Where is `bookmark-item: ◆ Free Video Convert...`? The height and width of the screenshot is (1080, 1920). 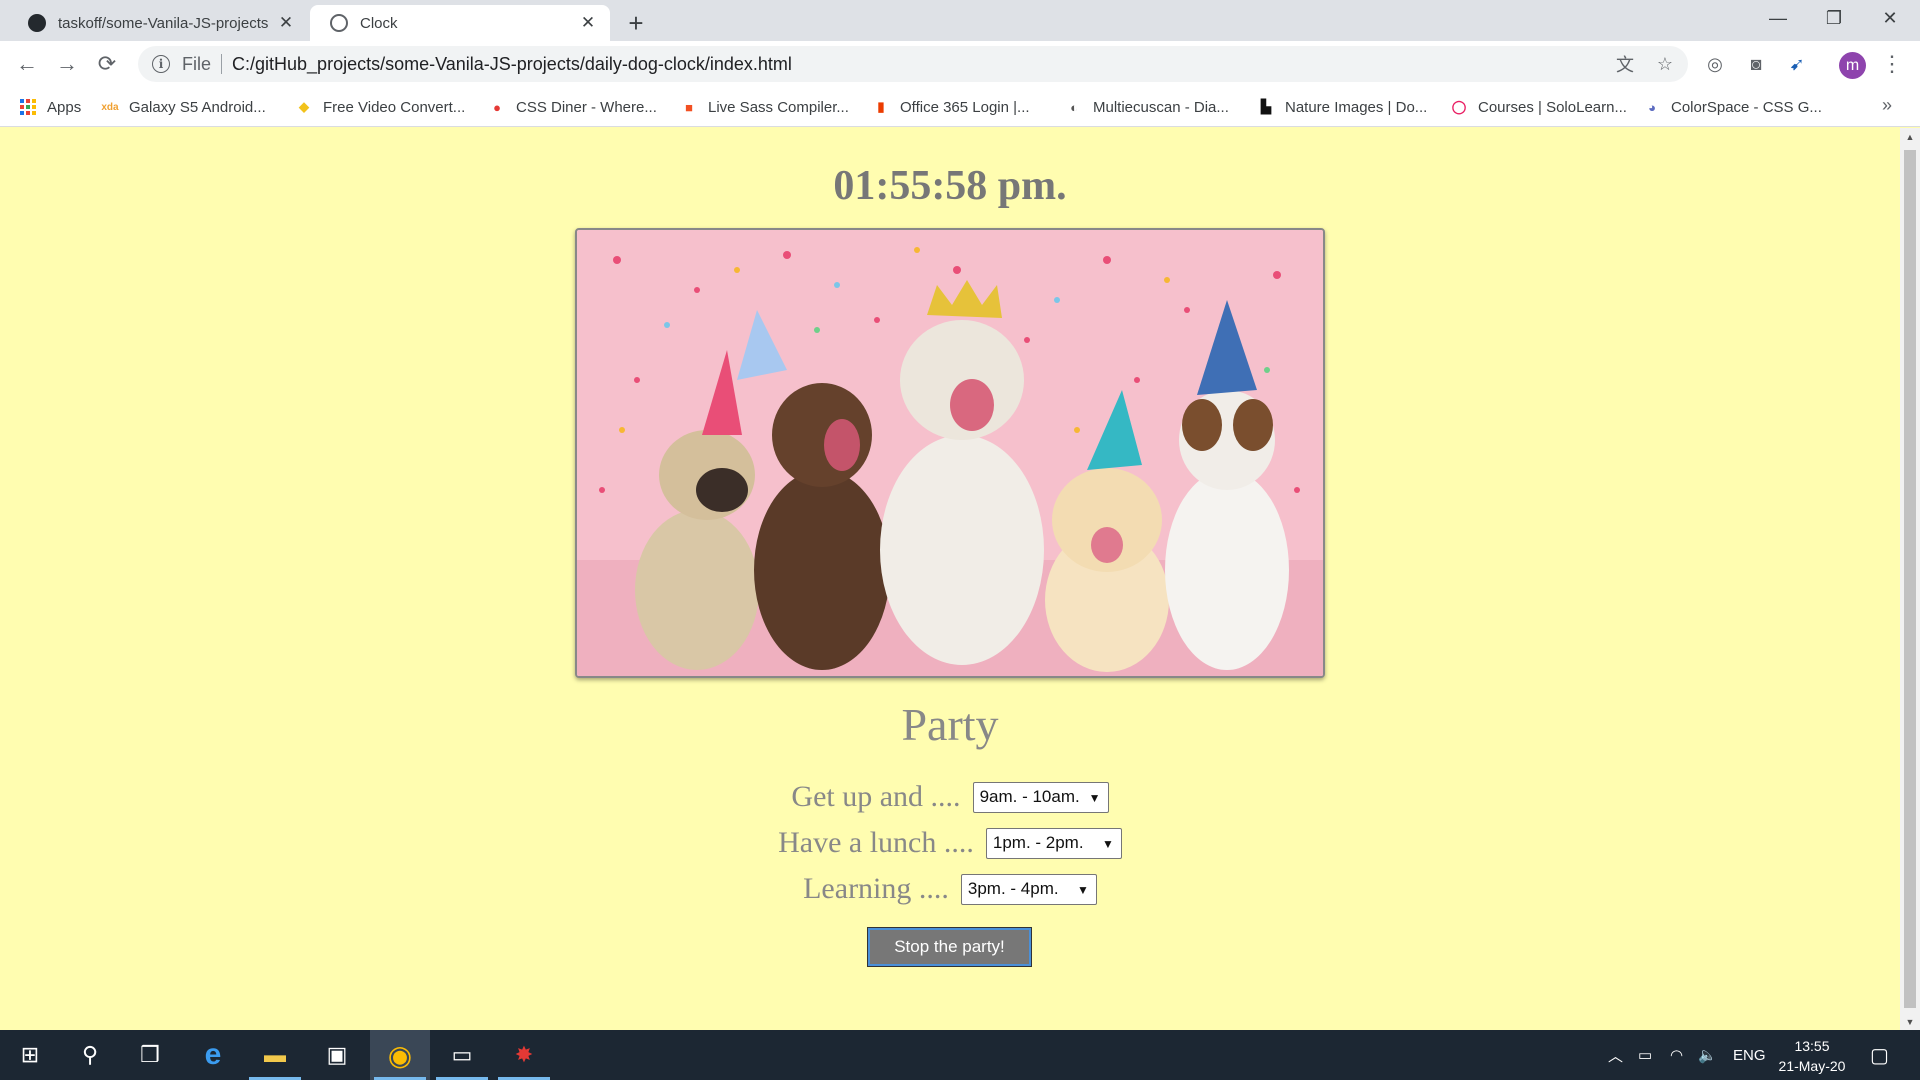
bookmark-item: ◆ Free Video Convert... is located at coordinates (380, 107).